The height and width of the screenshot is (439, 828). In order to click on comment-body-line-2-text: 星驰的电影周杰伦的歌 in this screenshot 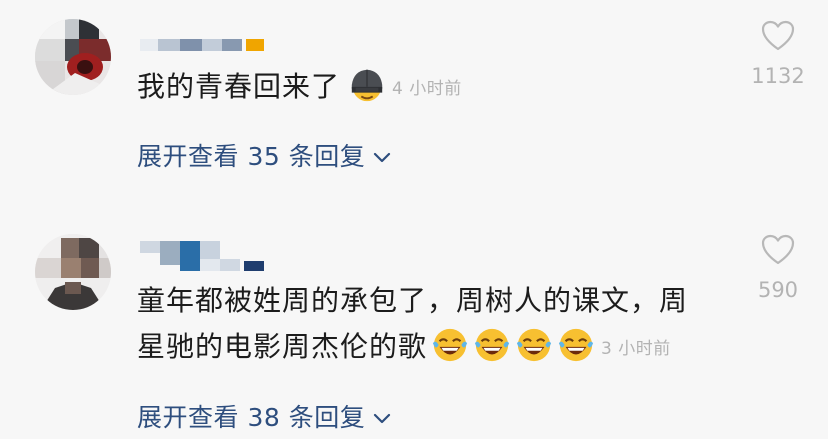, I will do `click(282, 346)`.